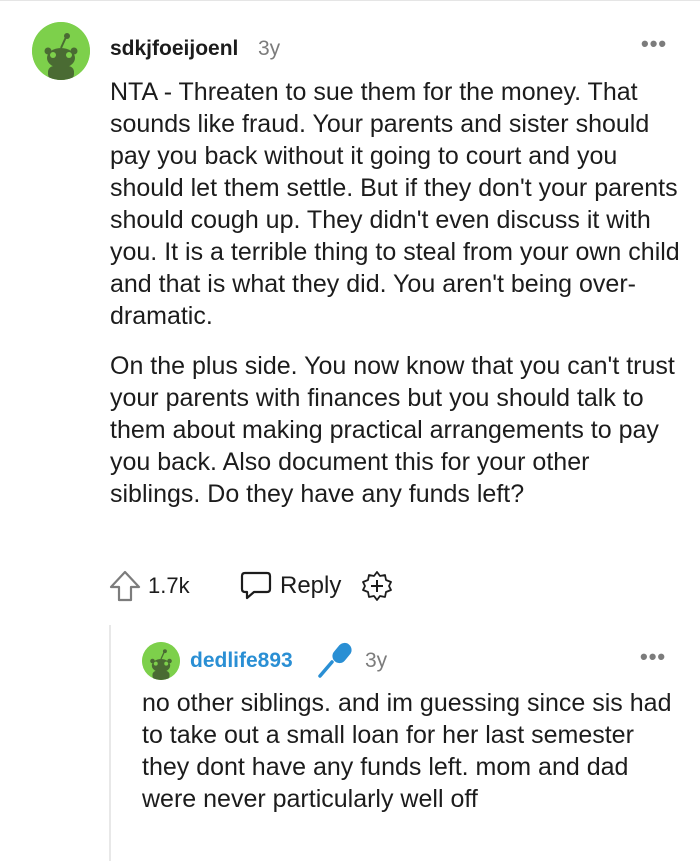 Image resolution: width=700 pixels, height=861 pixels. Describe the element at coordinates (269, 48) in the screenshot. I see `comment-age: 3y` at that location.